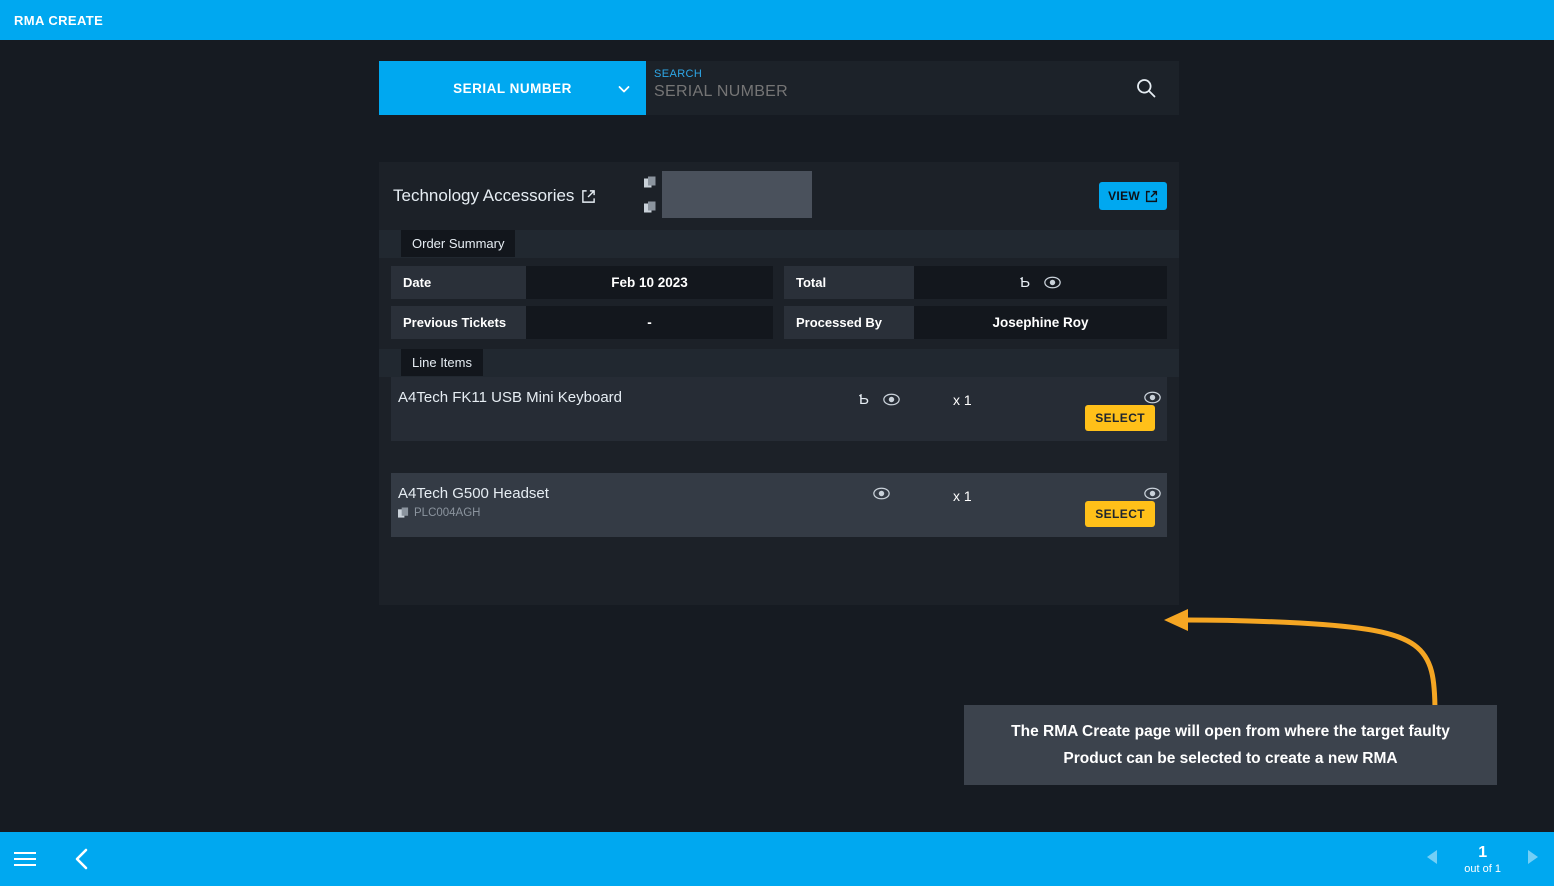 The width and height of the screenshot is (1554, 886). I want to click on triangle-right-icon, so click(1532, 859).